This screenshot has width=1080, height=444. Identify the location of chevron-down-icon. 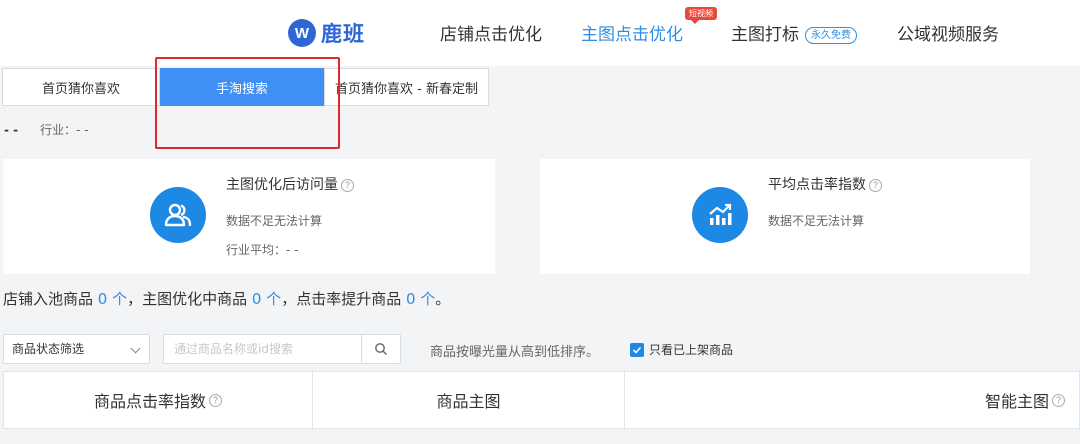
(135, 348).